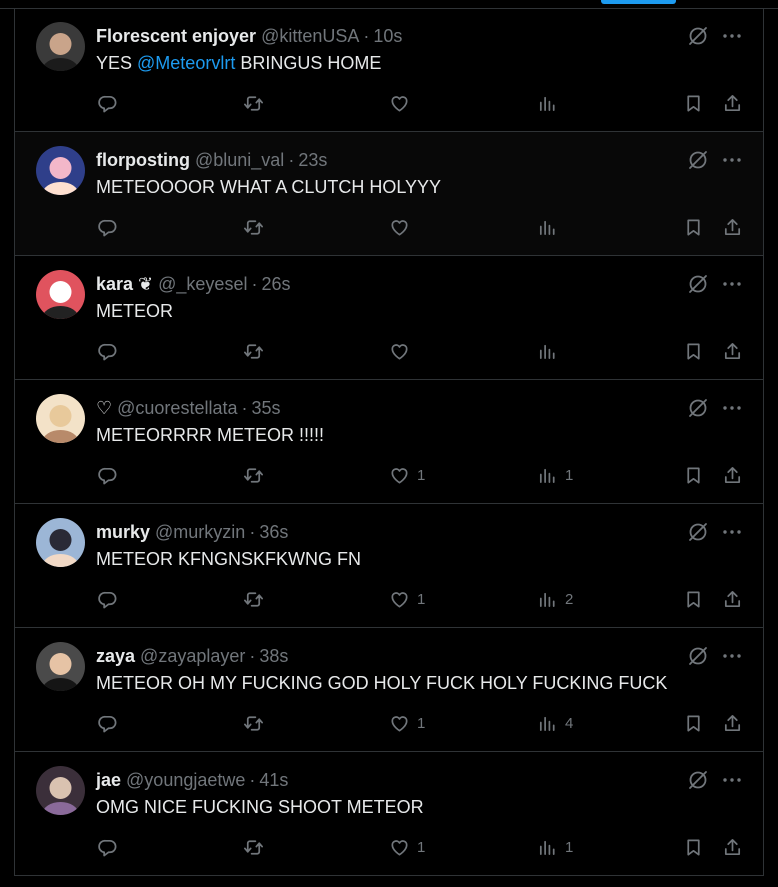 This screenshot has height=887, width=778. I want to click on user-handle: @bluni_val, so click(239, 160).